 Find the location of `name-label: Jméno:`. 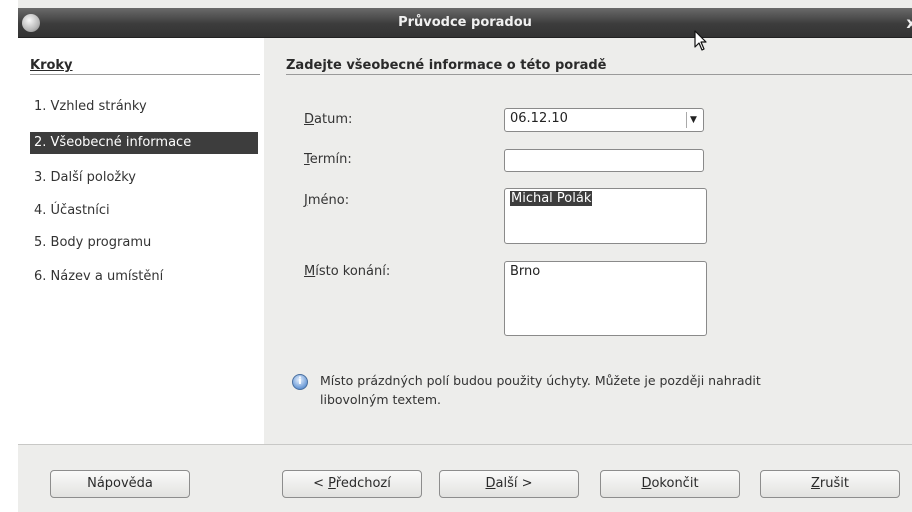

name-label: Jméno: is located at coordinates (326, 200).